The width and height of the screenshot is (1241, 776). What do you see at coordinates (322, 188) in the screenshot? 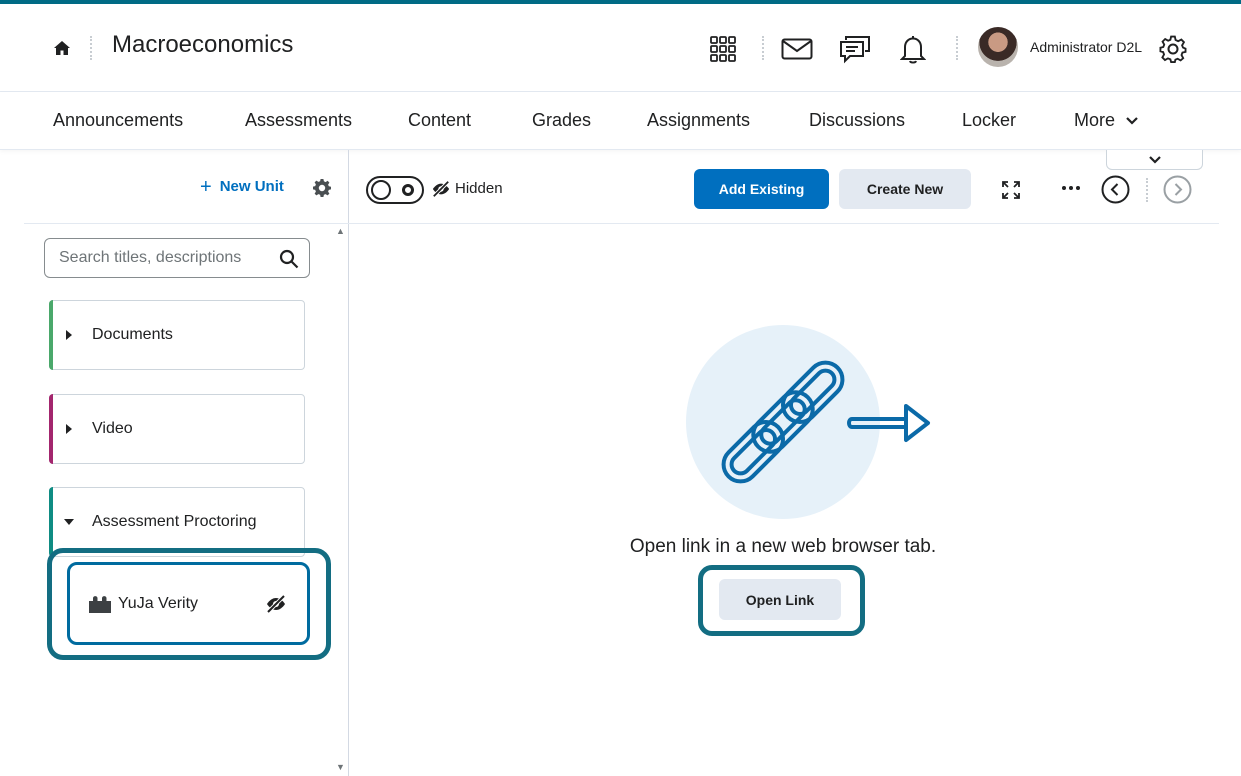
I see `settings-gear-icon` at bounding box center [322, 188].